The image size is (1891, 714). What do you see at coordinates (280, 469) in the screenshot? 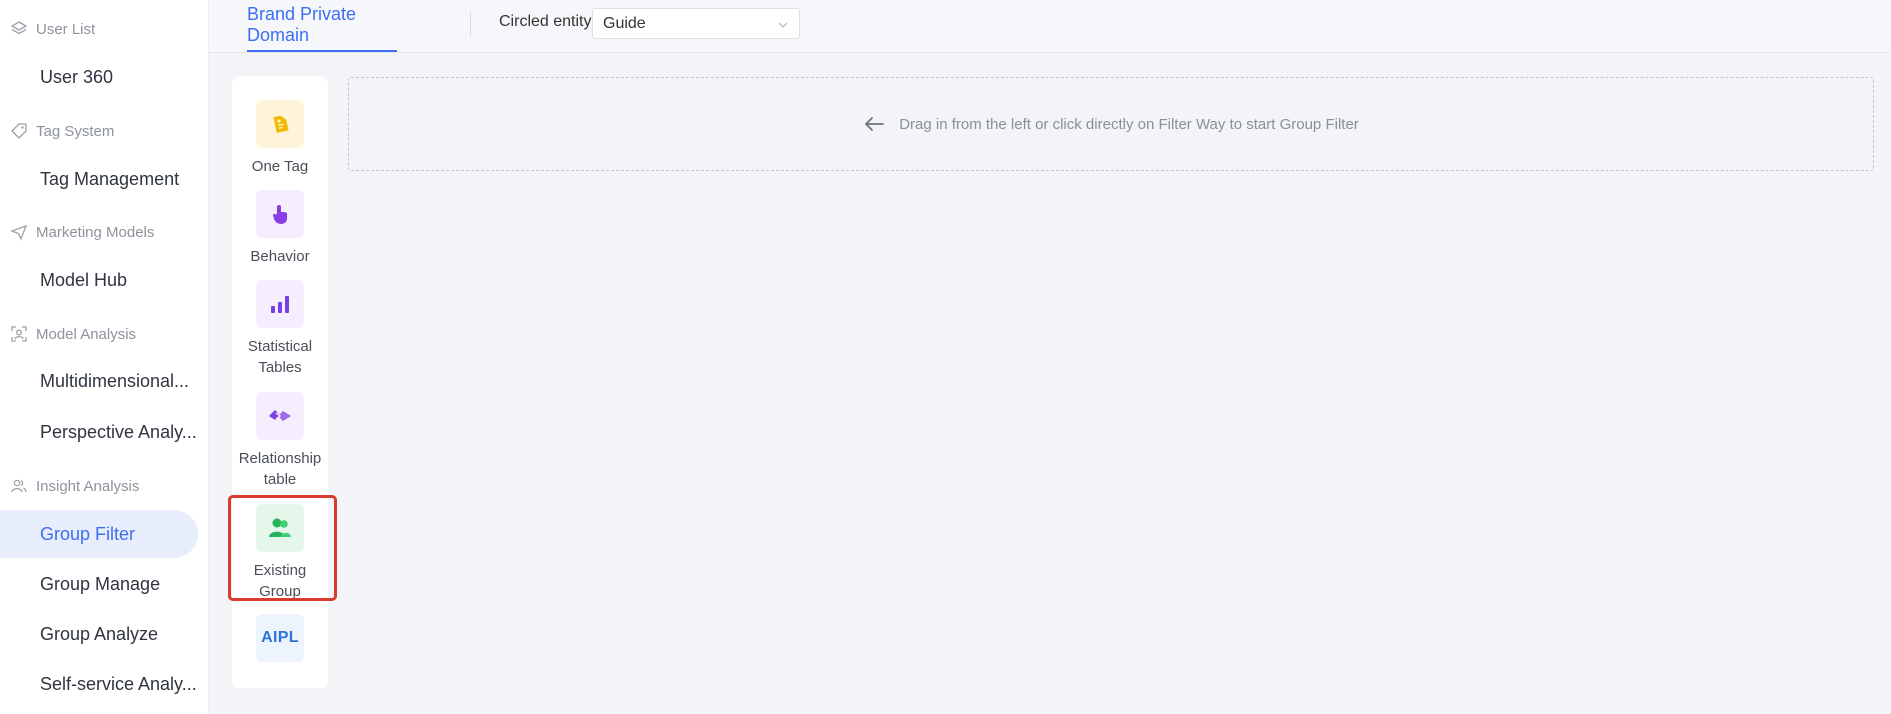
I see `filter-way-label: Relationship table` at bounding box center [280, 469].